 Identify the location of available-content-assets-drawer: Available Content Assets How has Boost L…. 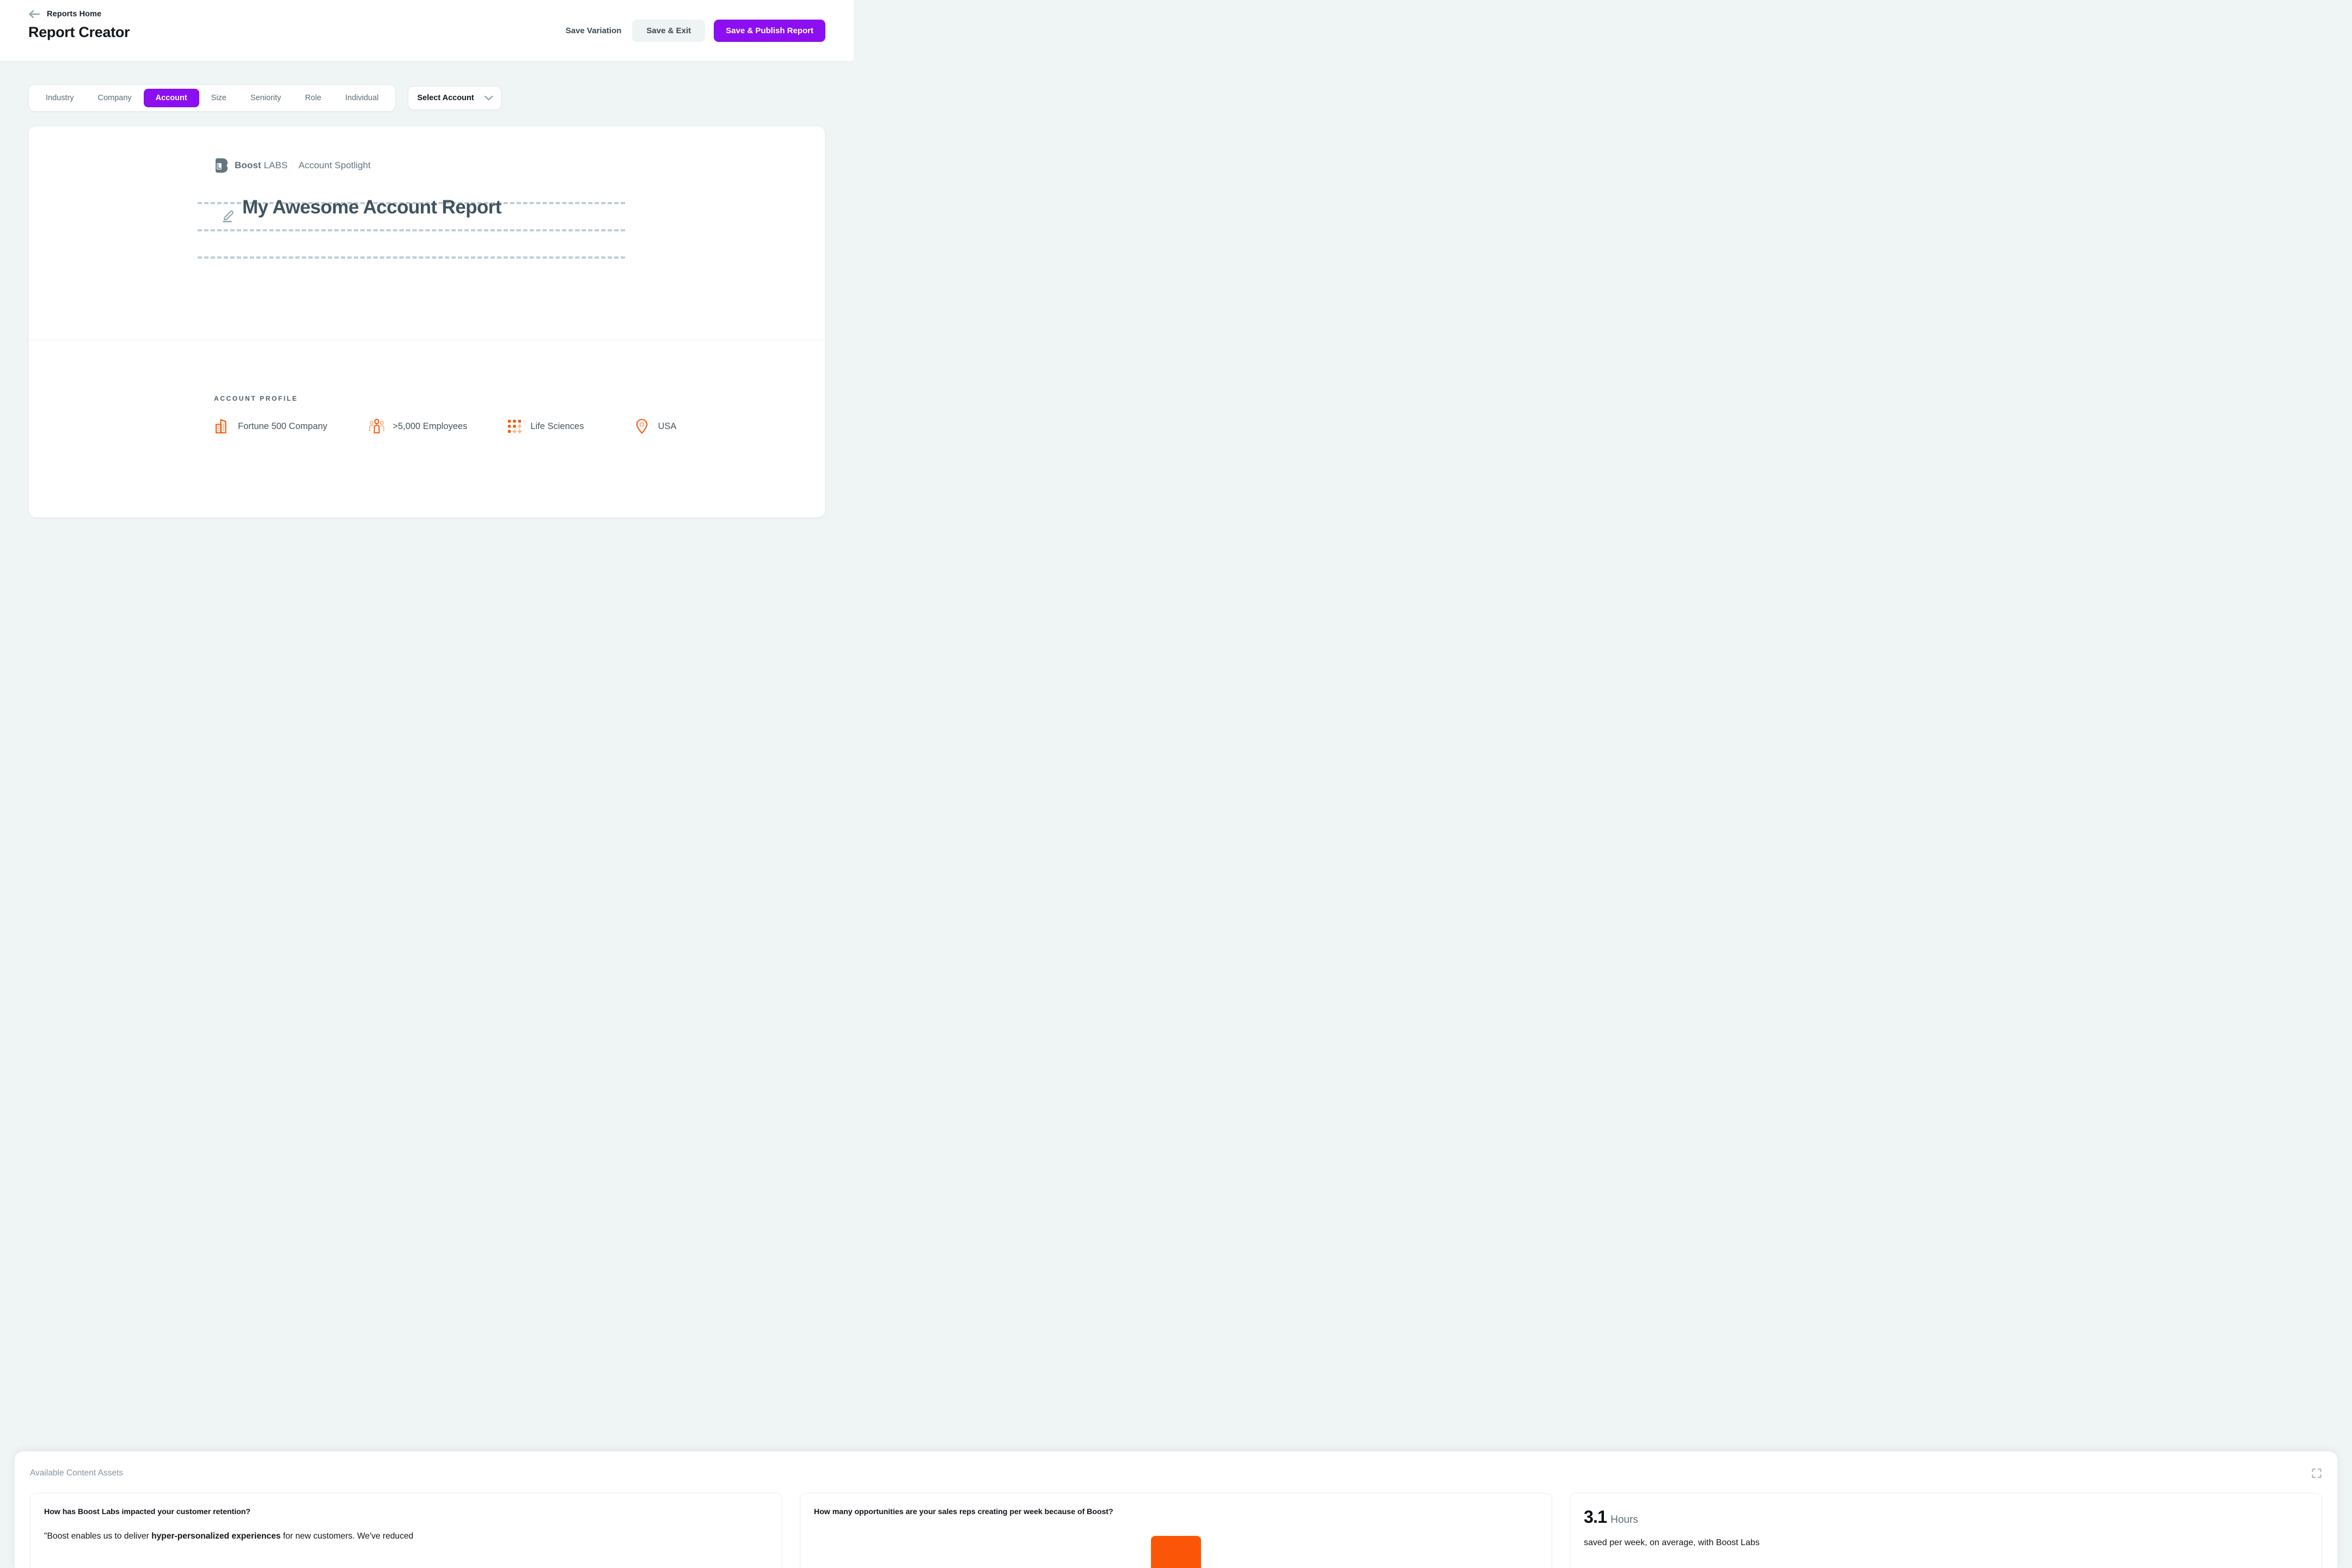
(1176, 1509).